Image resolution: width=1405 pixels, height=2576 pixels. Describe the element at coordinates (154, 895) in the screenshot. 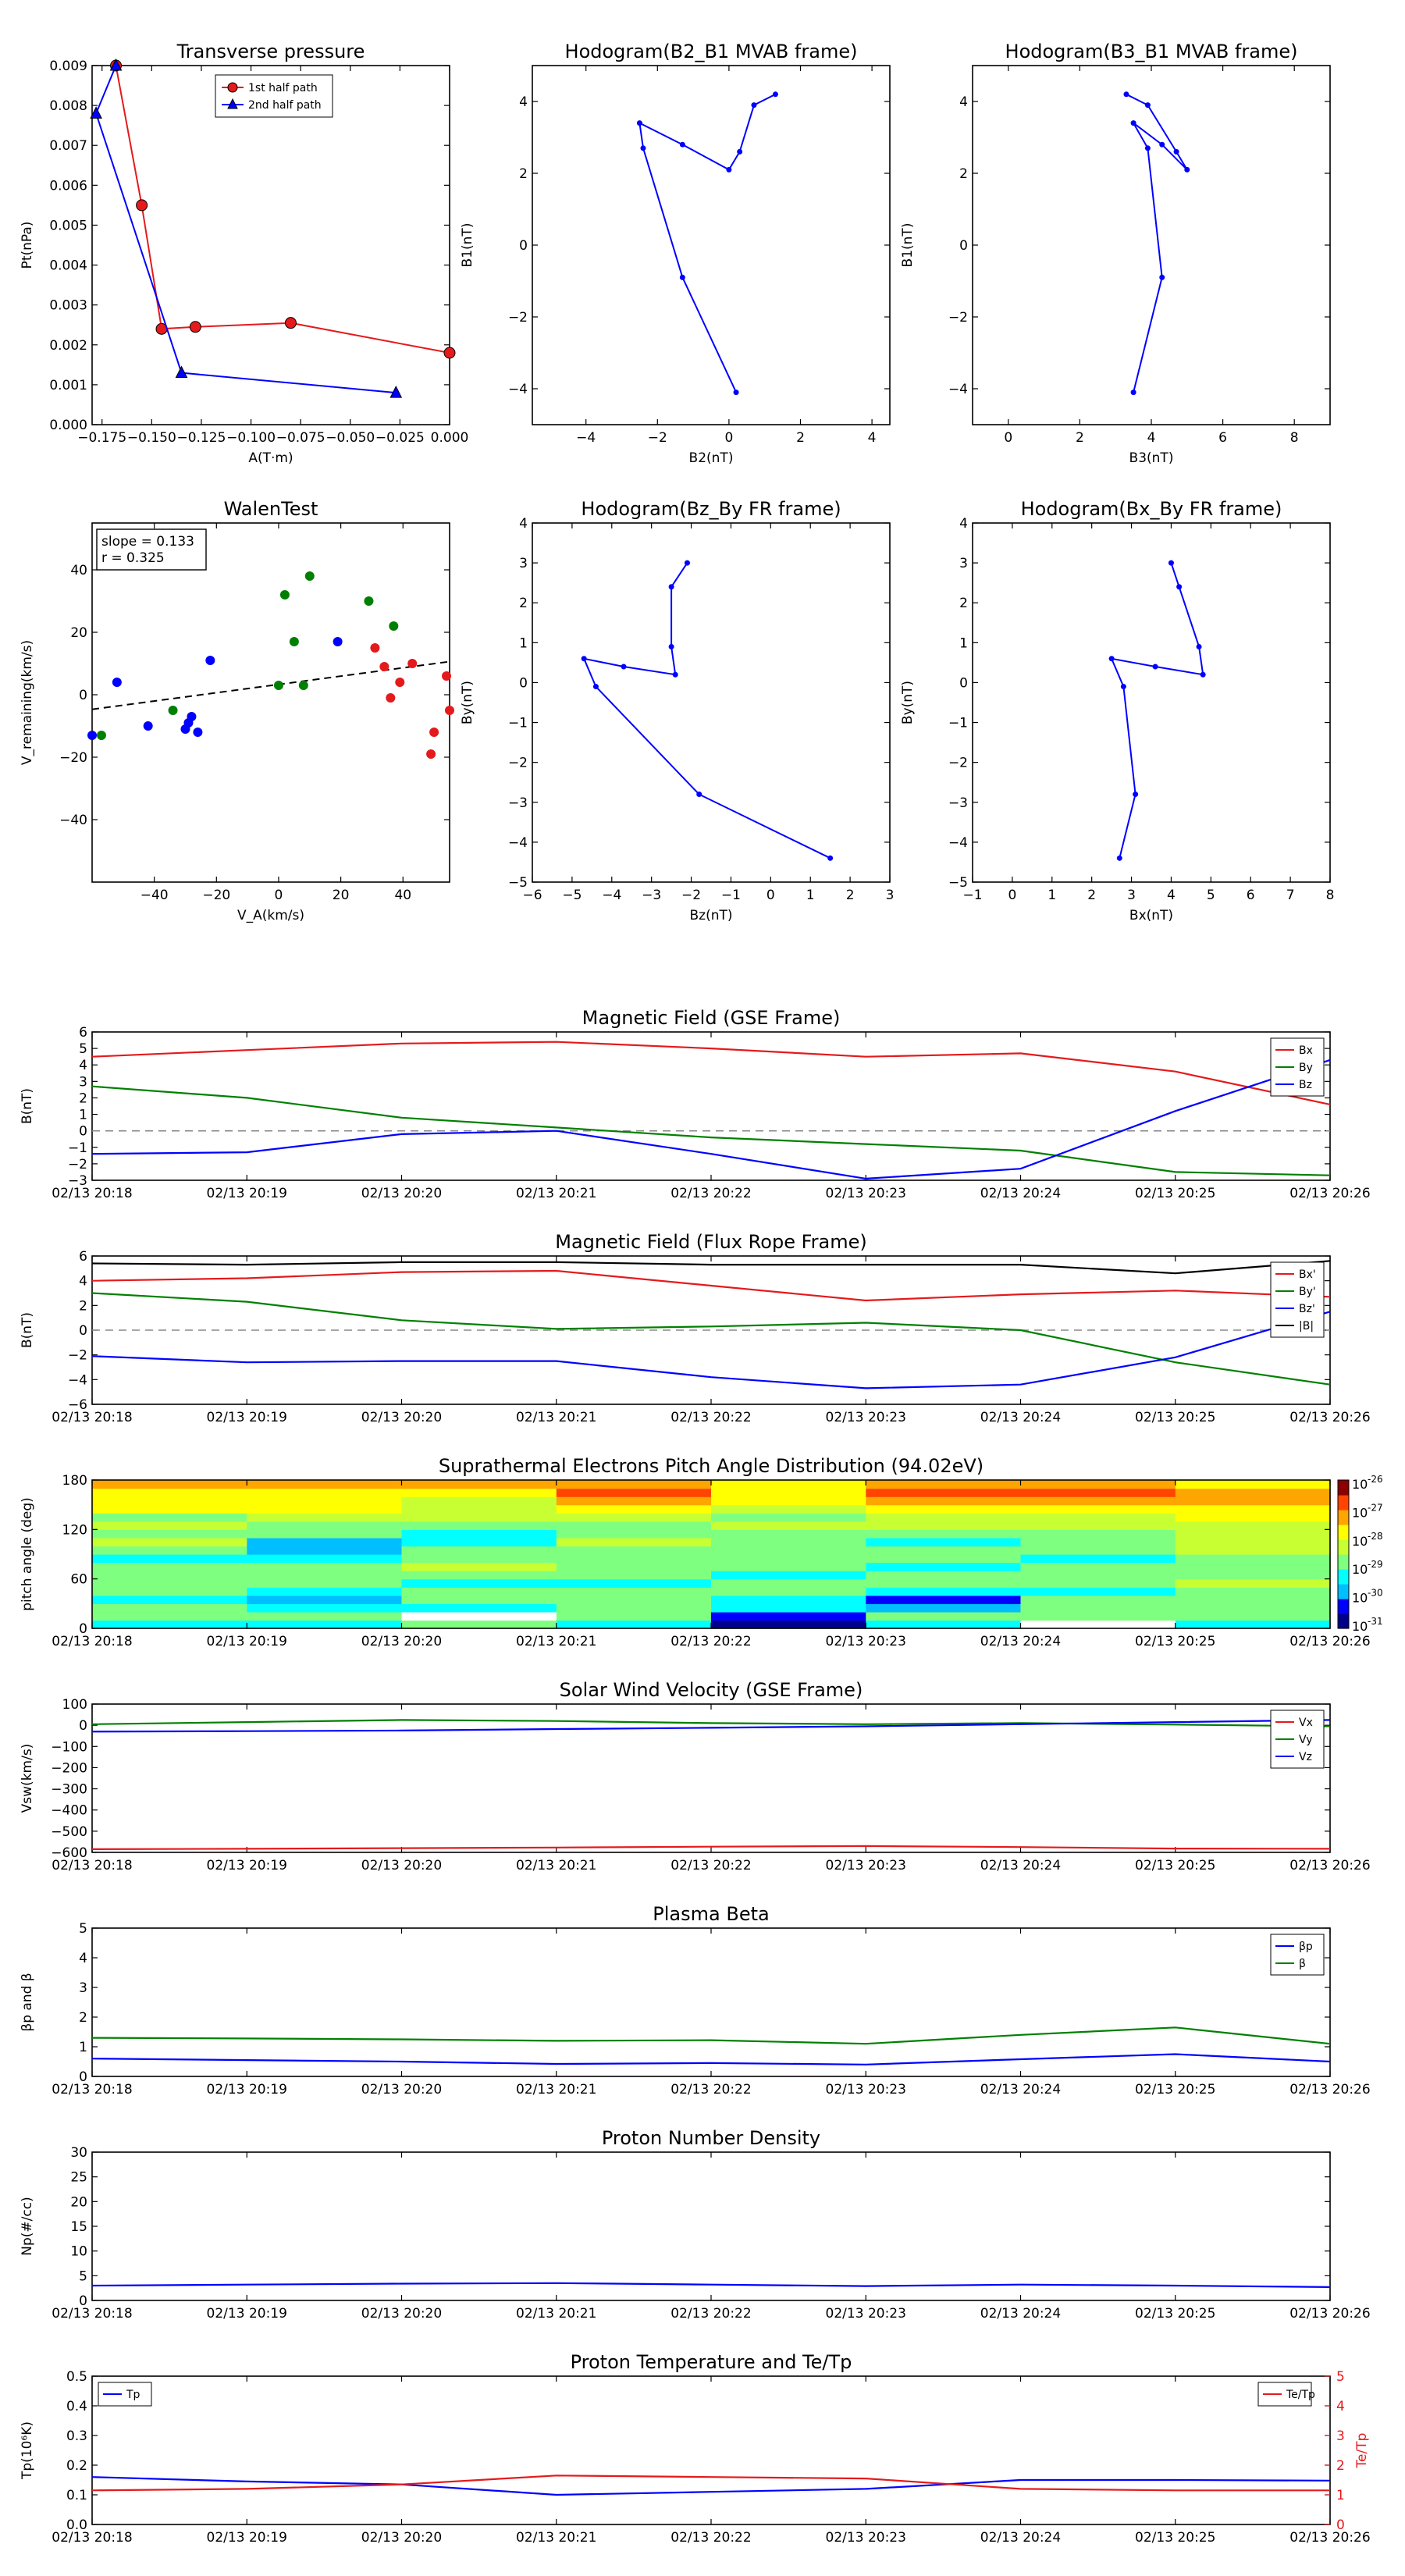

I see `walen-xtick-label: −40` at that location.